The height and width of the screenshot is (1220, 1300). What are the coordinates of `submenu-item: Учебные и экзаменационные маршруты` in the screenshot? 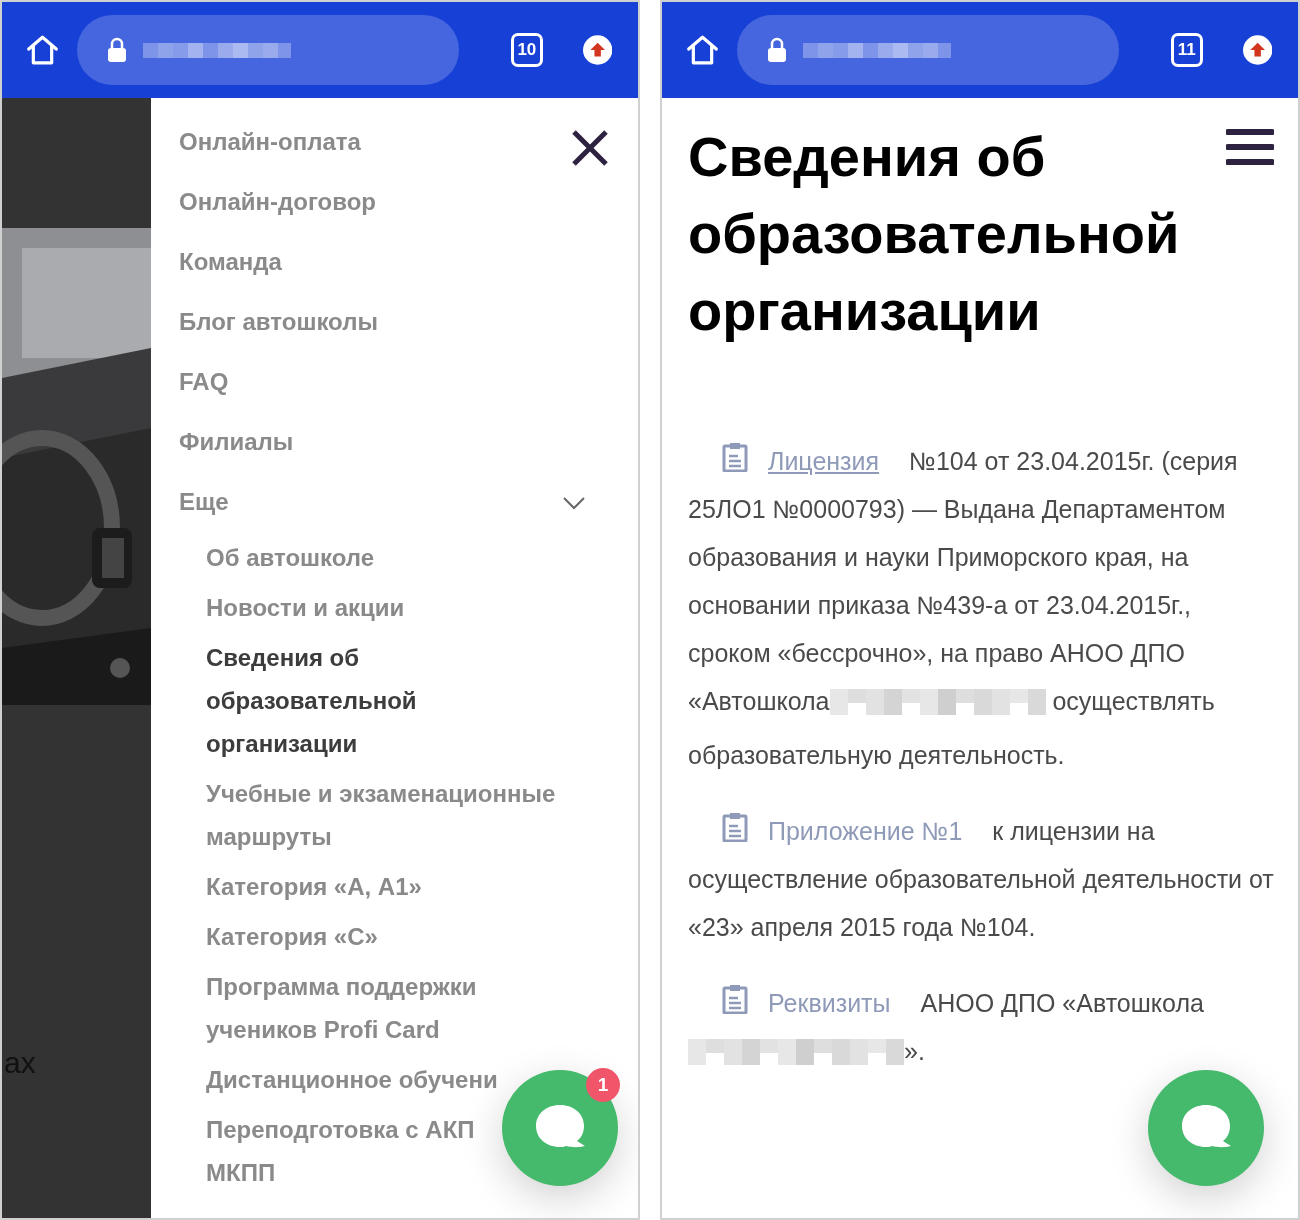 It's located at (381, 815).